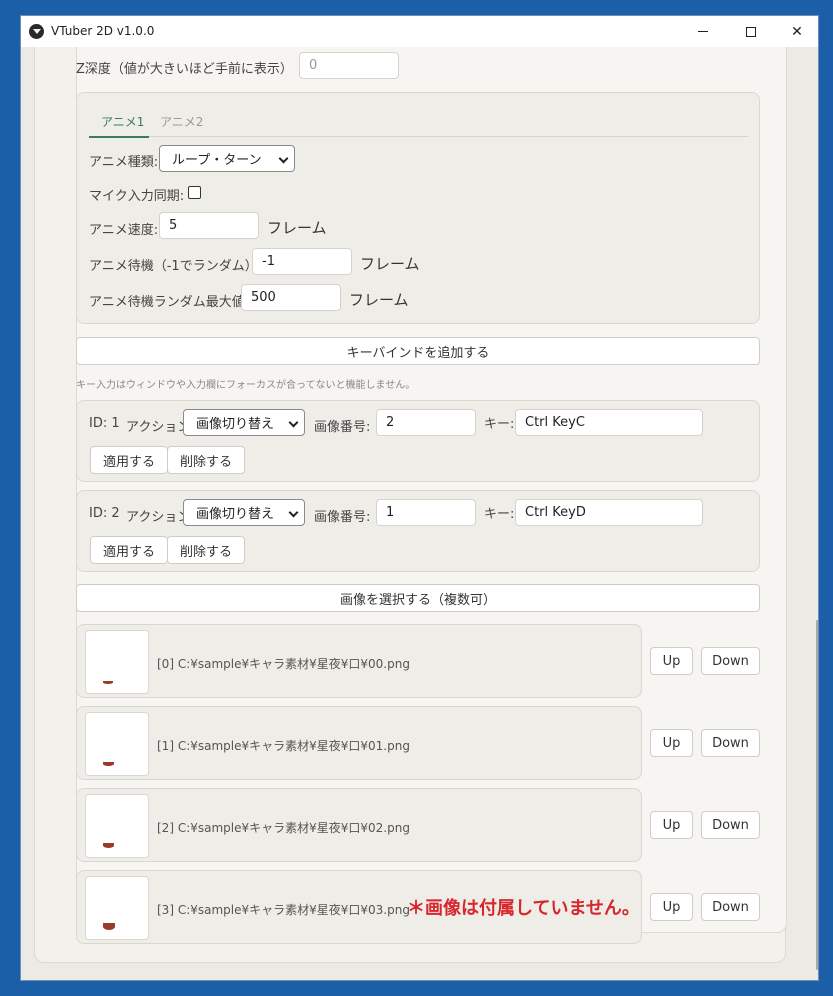 The image size is (833, 996). What do you see at coordinates (291, 297) in the screenshot?
I see `anim-wait-max-input: 500` at bounding box center [291, 297].